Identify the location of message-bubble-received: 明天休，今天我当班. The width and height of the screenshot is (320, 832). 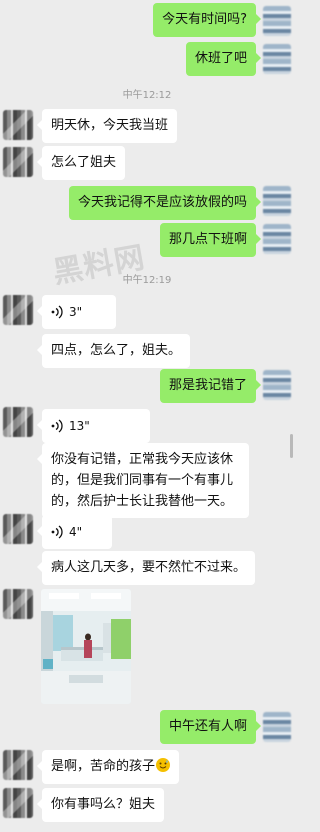
(107, 126).